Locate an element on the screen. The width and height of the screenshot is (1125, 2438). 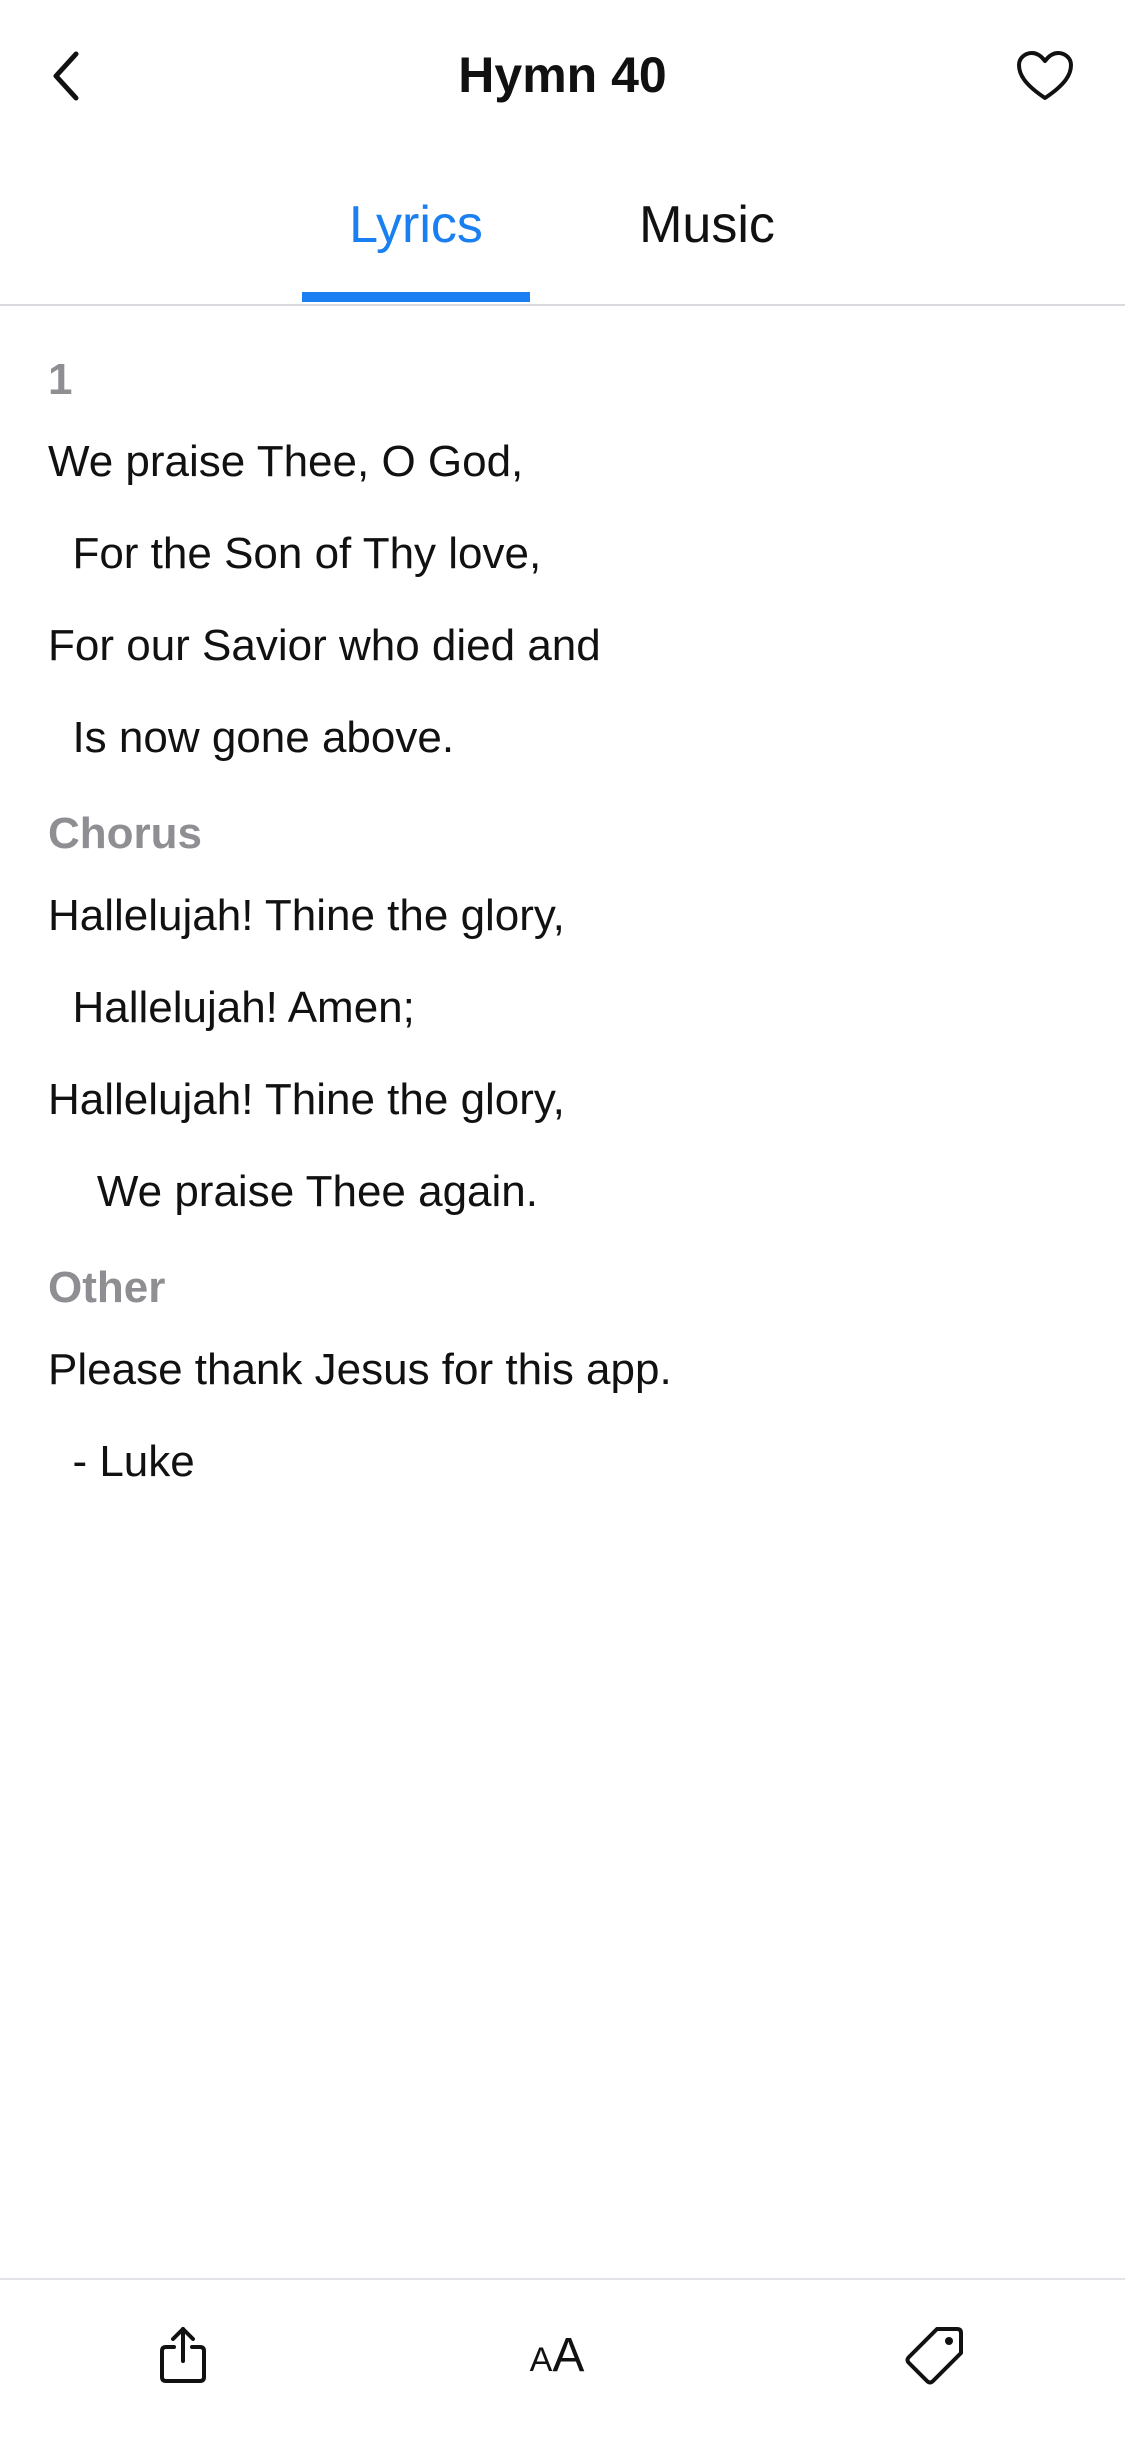
tab-lyrics: Lyrics is located at coordinates (416, 225).